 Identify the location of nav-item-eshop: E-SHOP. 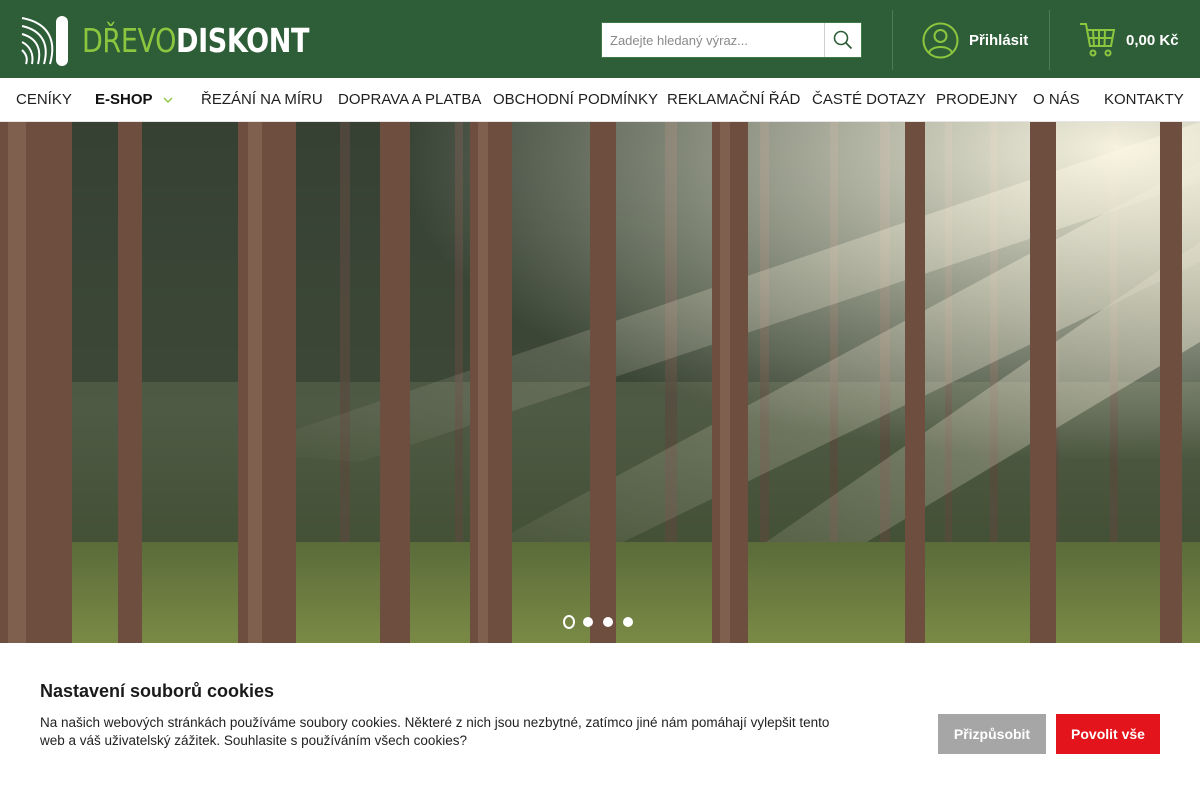
(134, 100).